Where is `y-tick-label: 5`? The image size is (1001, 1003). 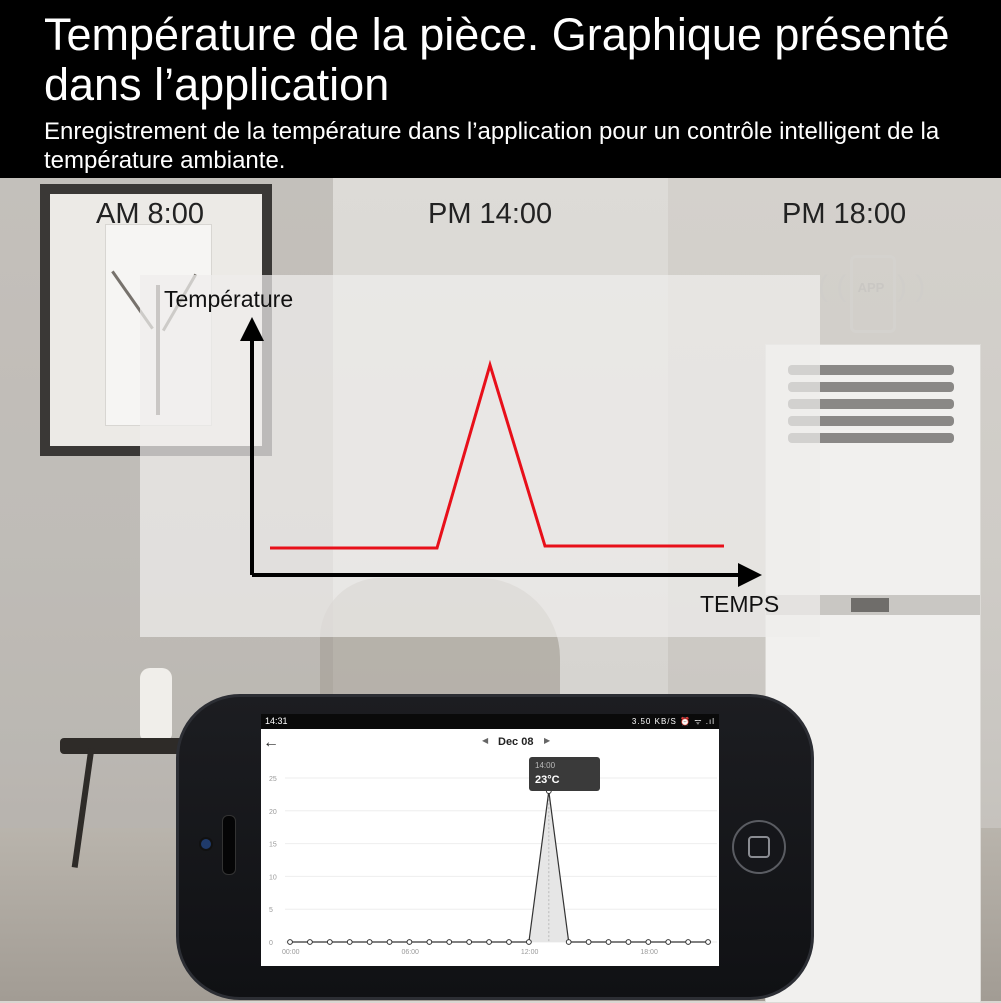
y-tick-label: 5 is located at coordinates (271, 910).